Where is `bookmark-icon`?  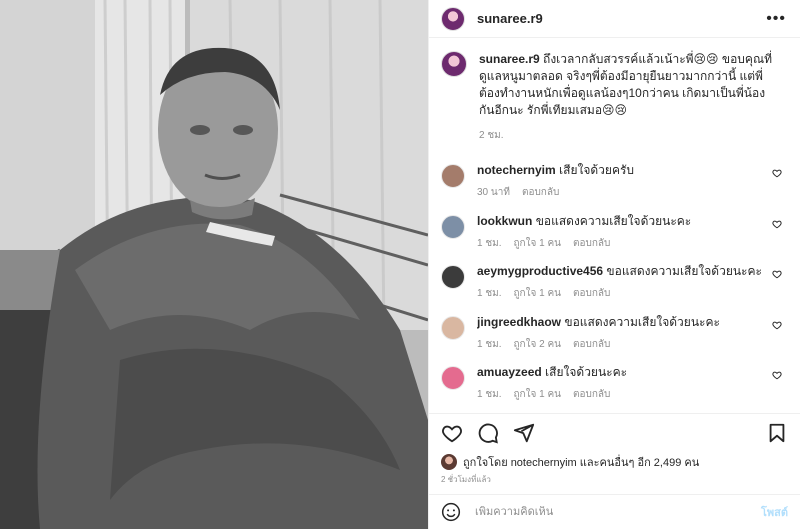
bookmark-icon is located at coordinates (777, 433).